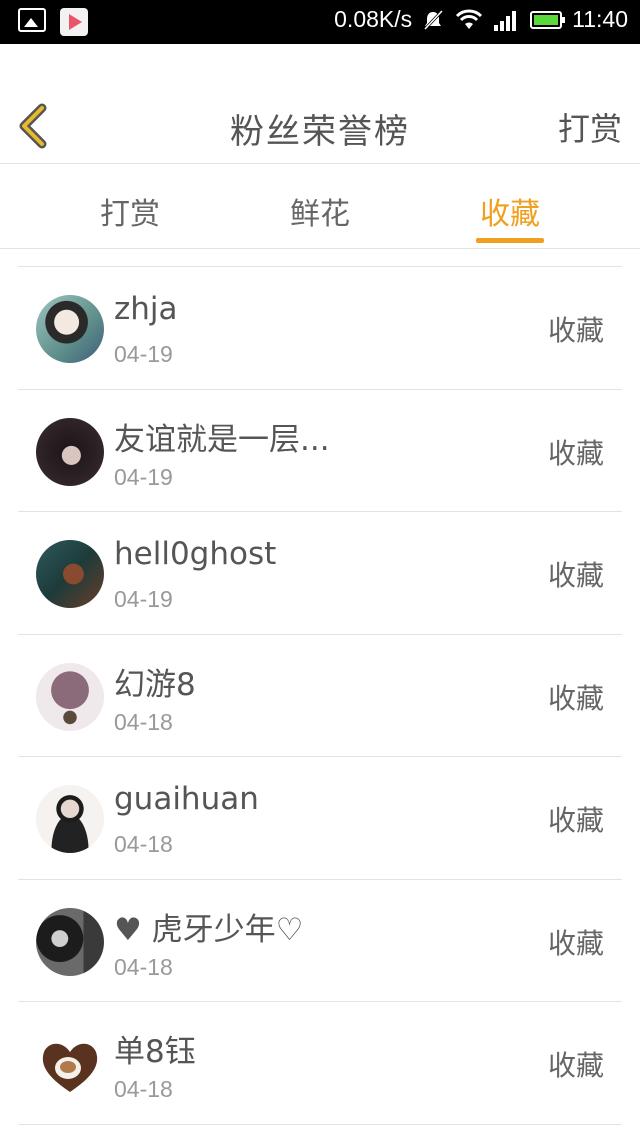 The width and height of the screenshot is (640, 1138). What do you see at coordinates (320, 132) in the screenshot?
I see `page-title: 粉丝荣誉榜` at bounding box center [320, 132].